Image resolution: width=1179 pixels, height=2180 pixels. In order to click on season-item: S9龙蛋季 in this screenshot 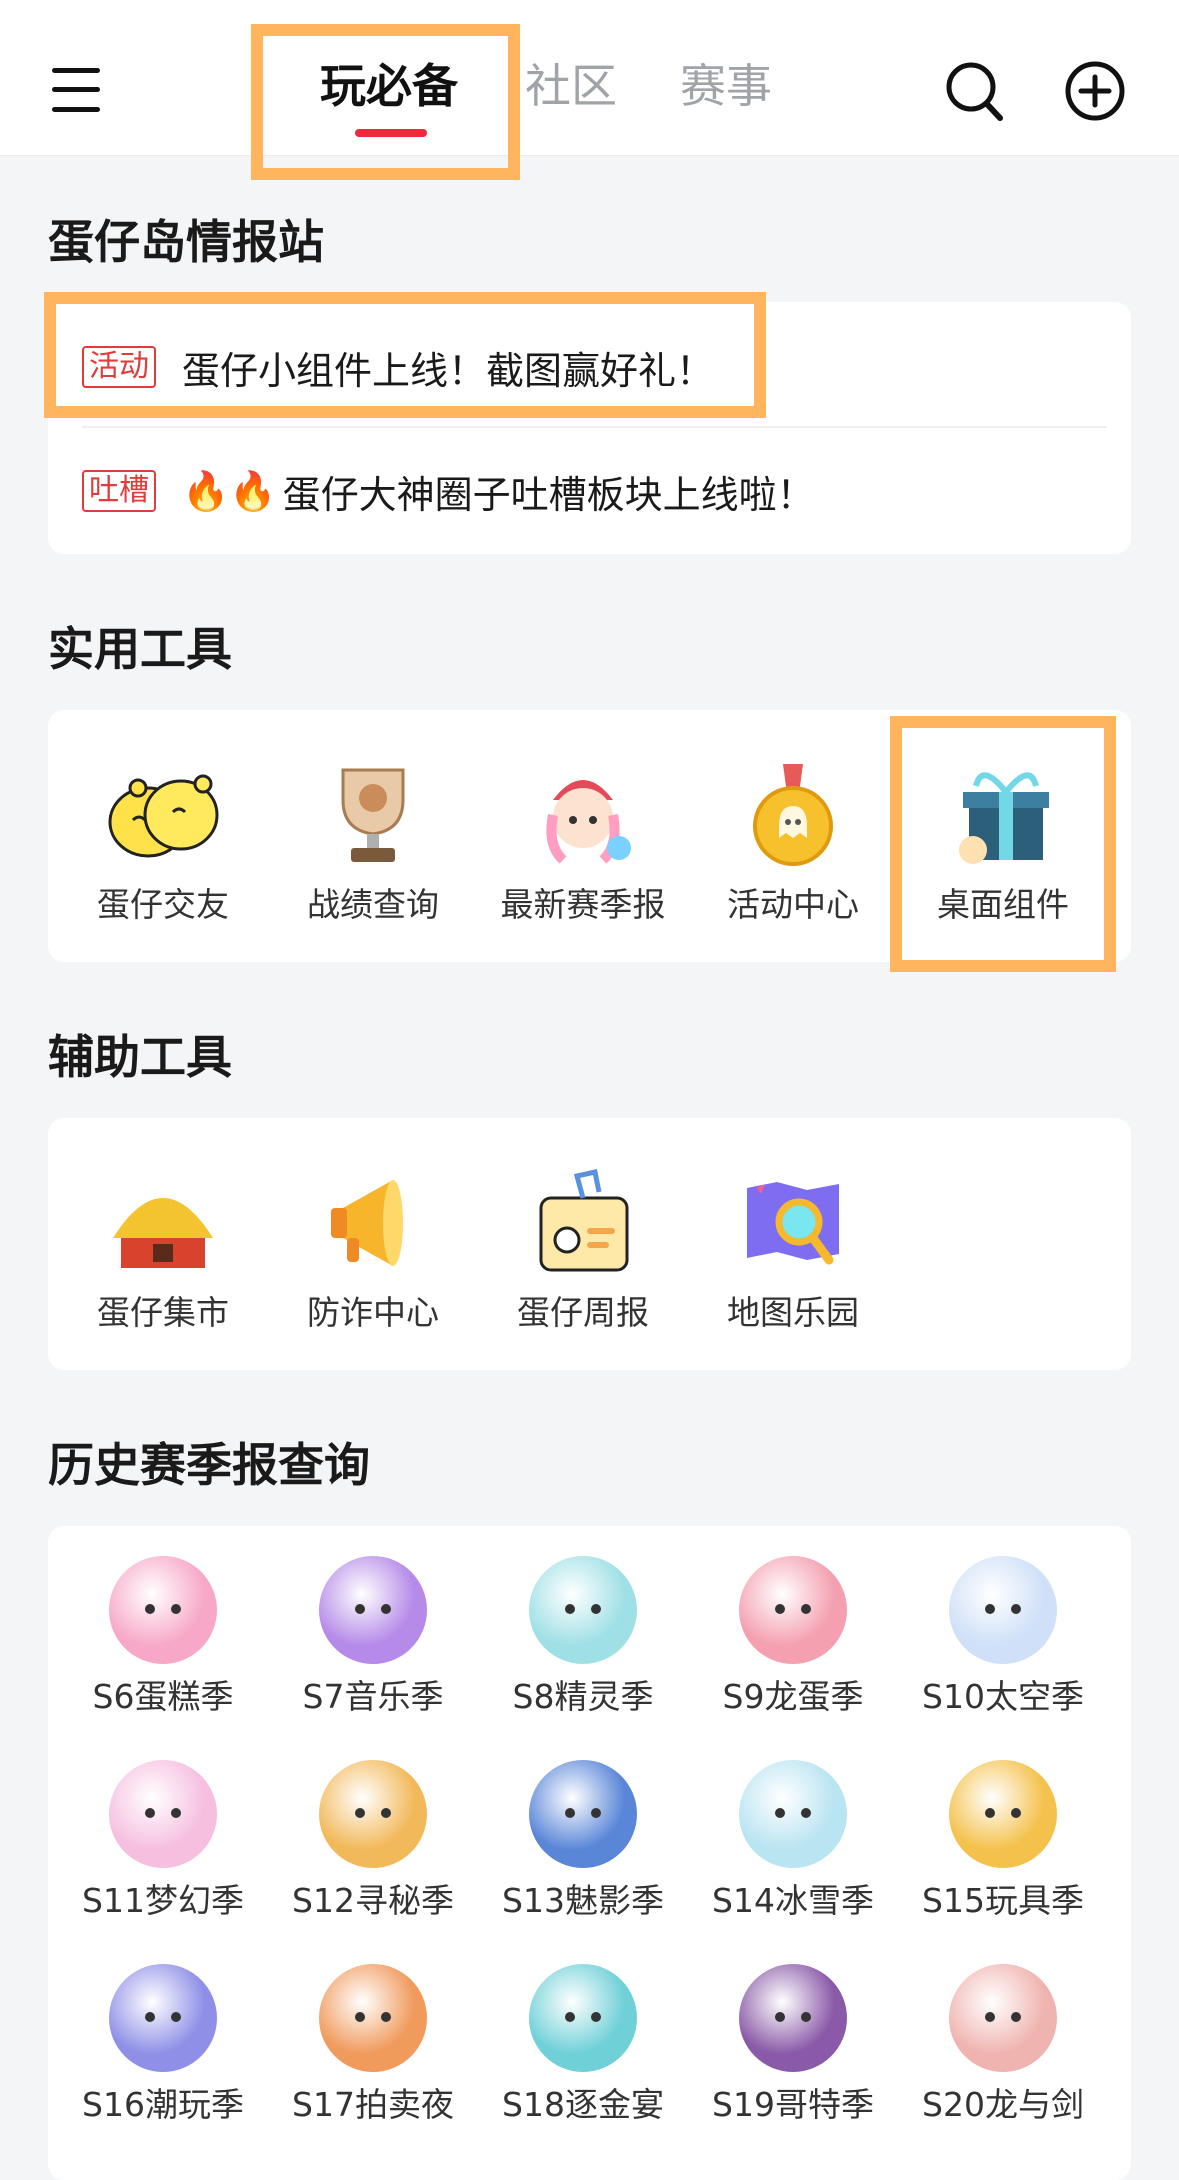, I will do `click(793, 1637)`.